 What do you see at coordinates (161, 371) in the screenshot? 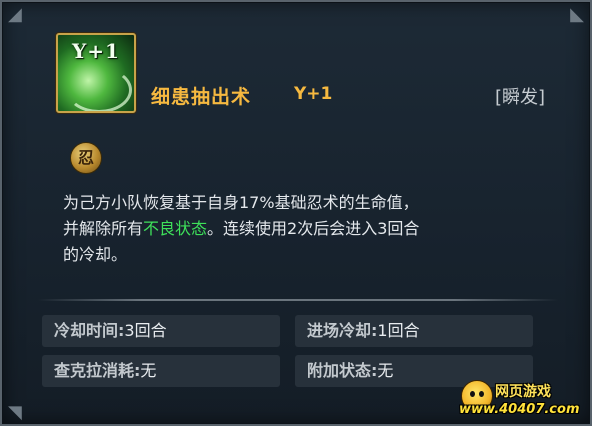
I see `stat-chakra-cost: 查克拉消耗:无` at bounding box center [161, 371].